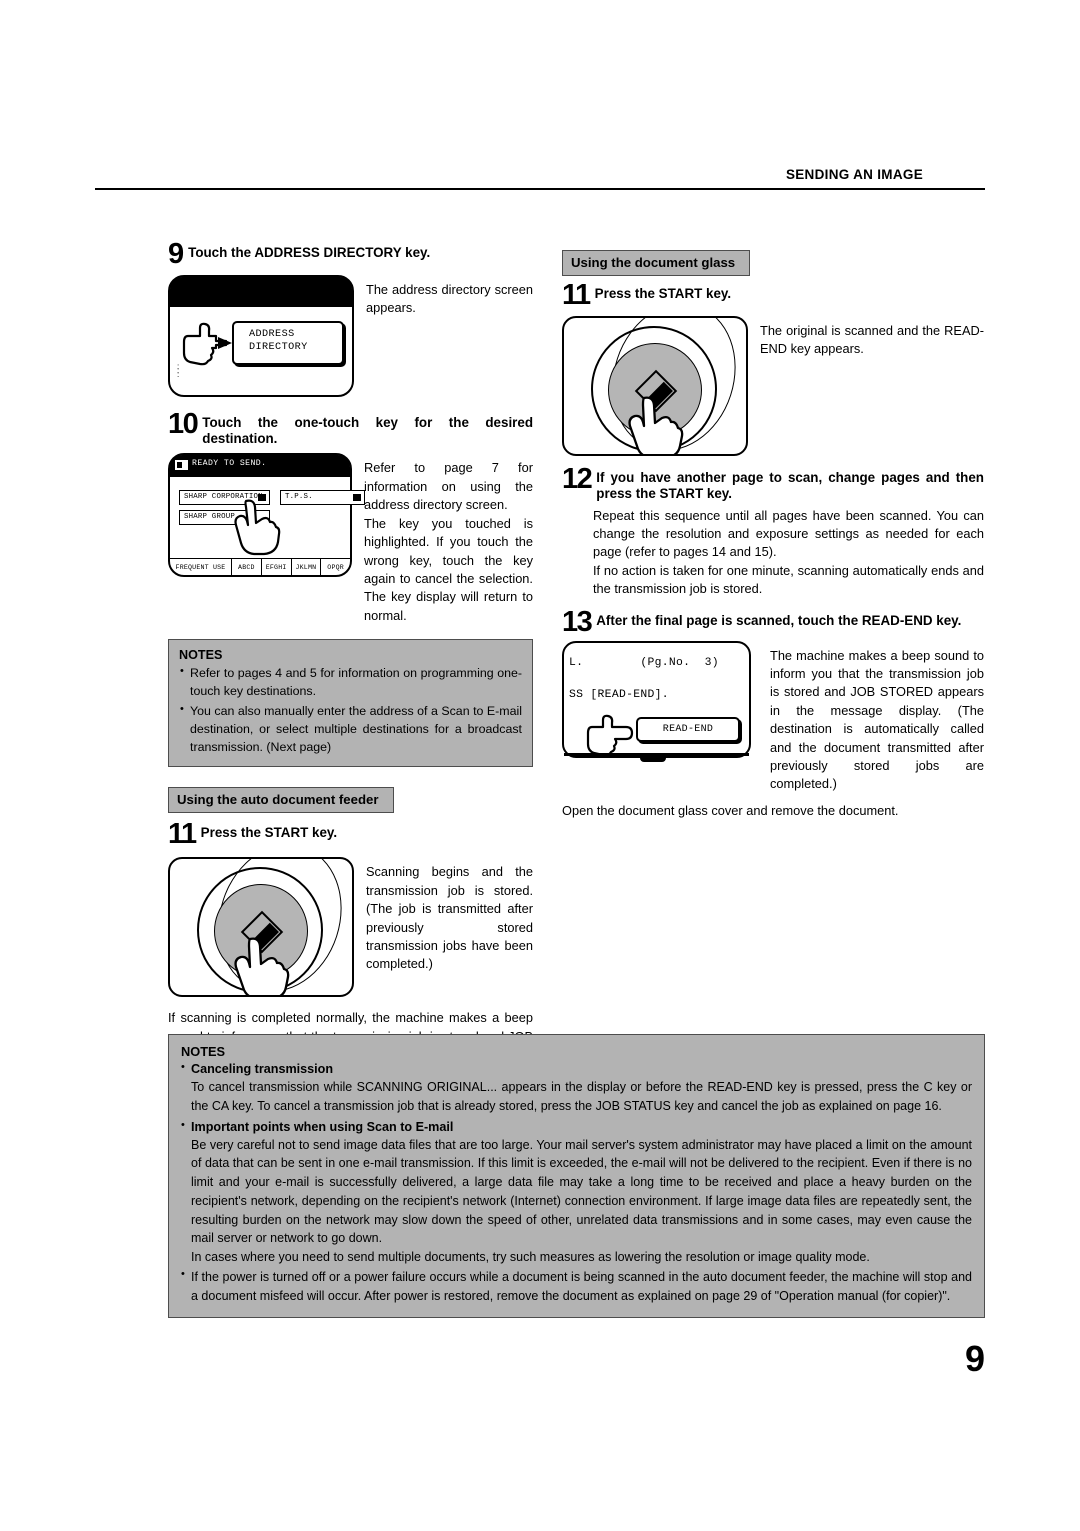  What do you see at coordinates (644, 662) in the screenshot?
I see `lcd-message-line-1: L. (Pg.No. 3)` at bounding box center [644, 662].